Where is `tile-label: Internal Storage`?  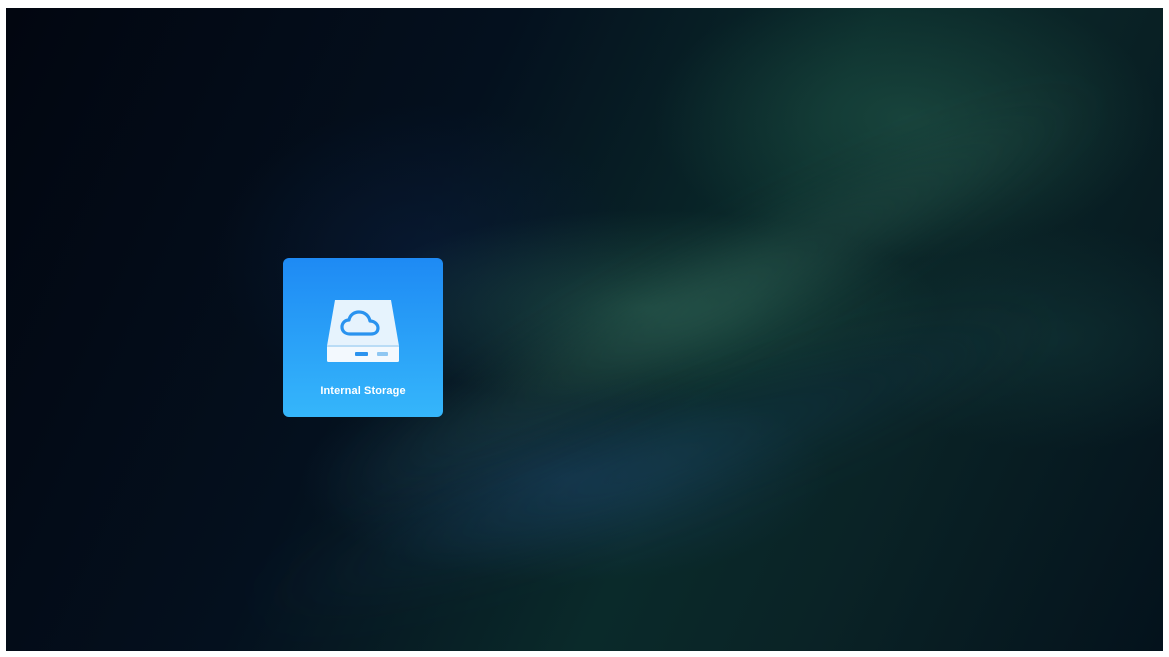
tile-label: Internal Storage is located at coordinates (363, 391).